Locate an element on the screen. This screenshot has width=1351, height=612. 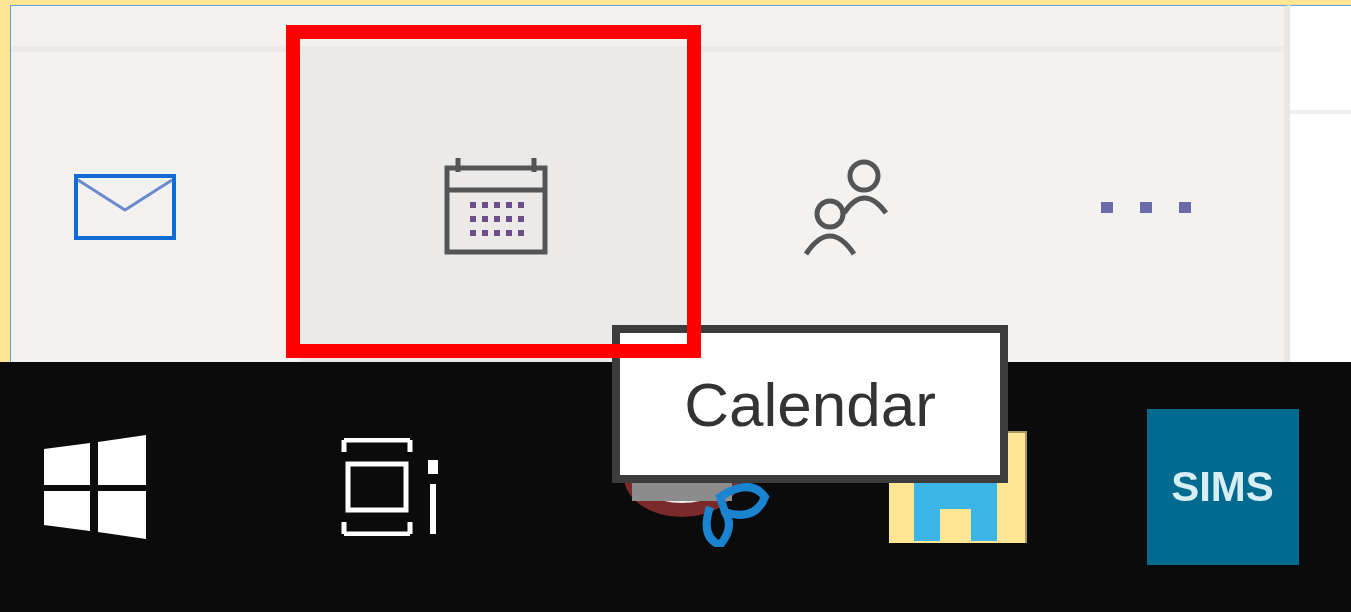
taskbar-button: SIMS is located at coordinates (1222, 487).